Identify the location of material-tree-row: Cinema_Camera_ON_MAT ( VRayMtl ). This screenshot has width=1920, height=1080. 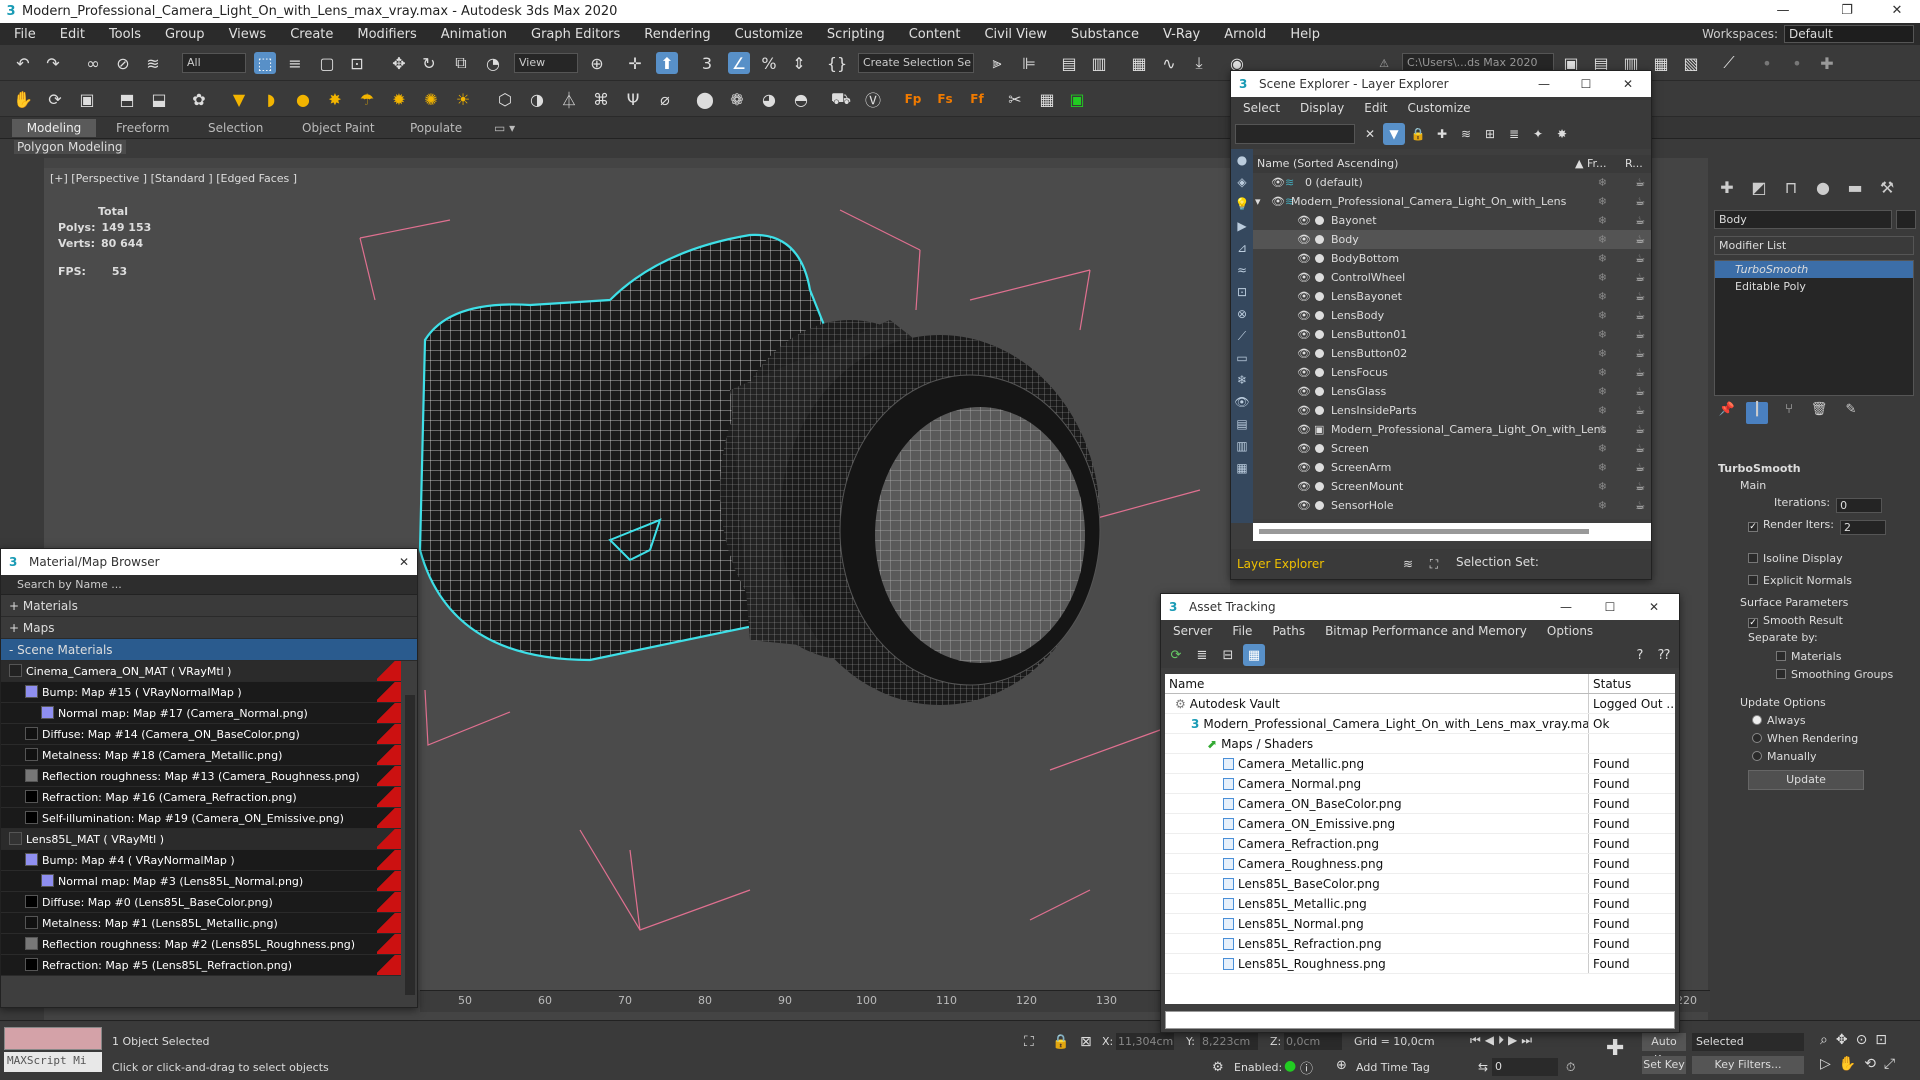
(201, 671).